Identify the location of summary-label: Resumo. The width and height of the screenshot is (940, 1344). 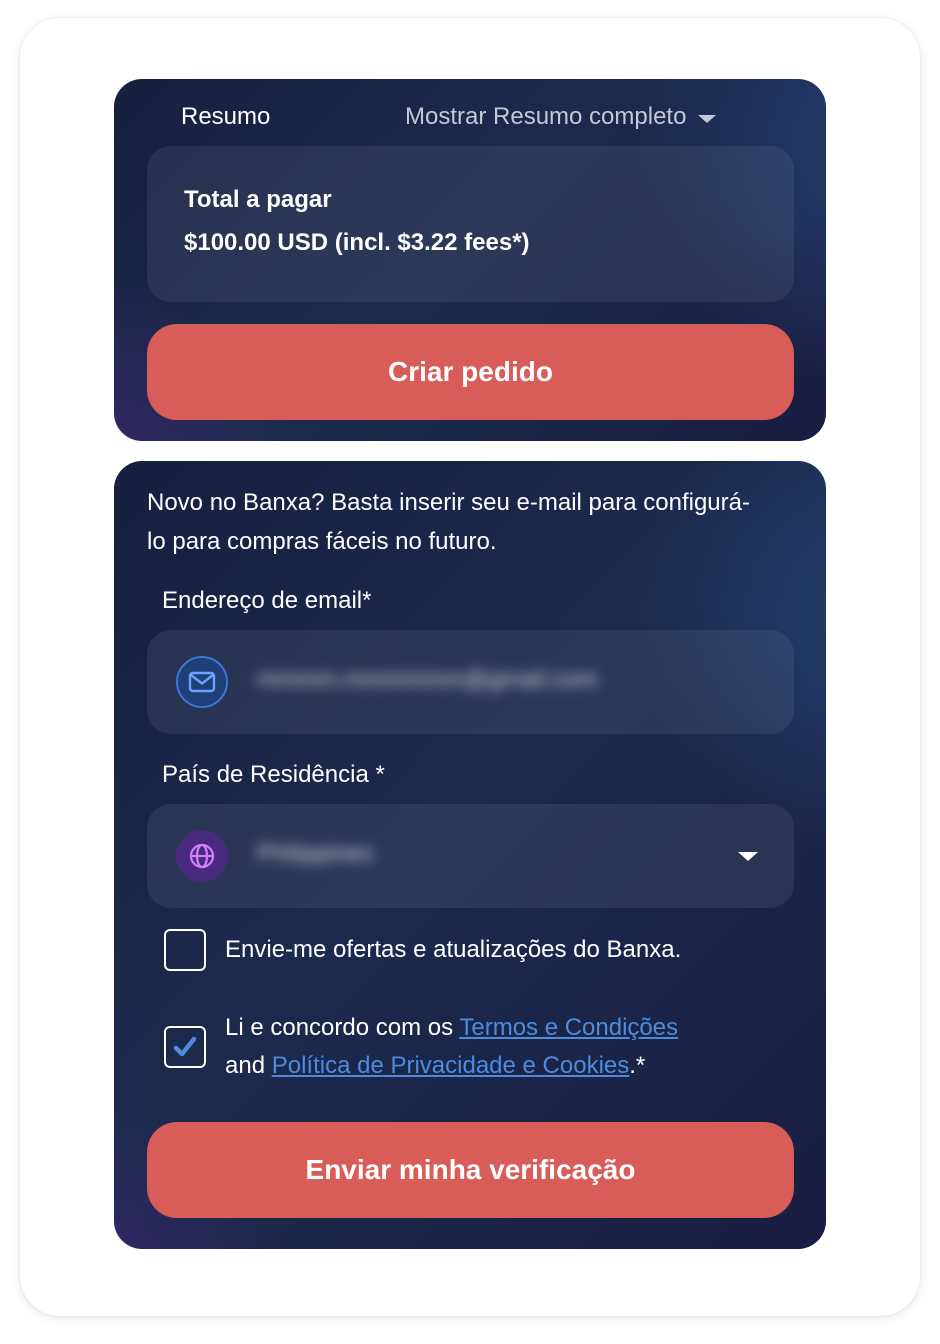
(226, 116).